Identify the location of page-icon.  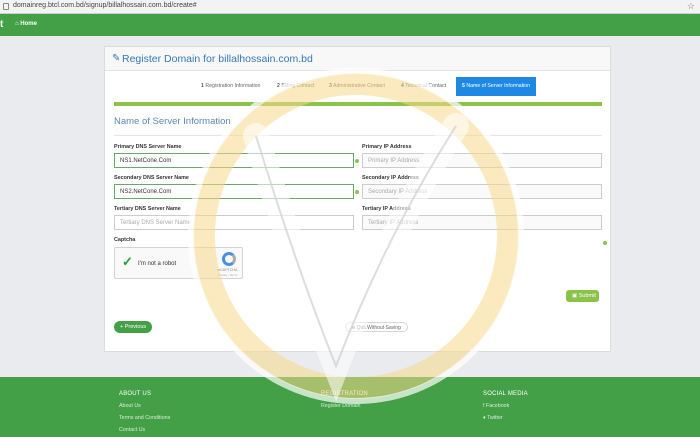
(6, 6).